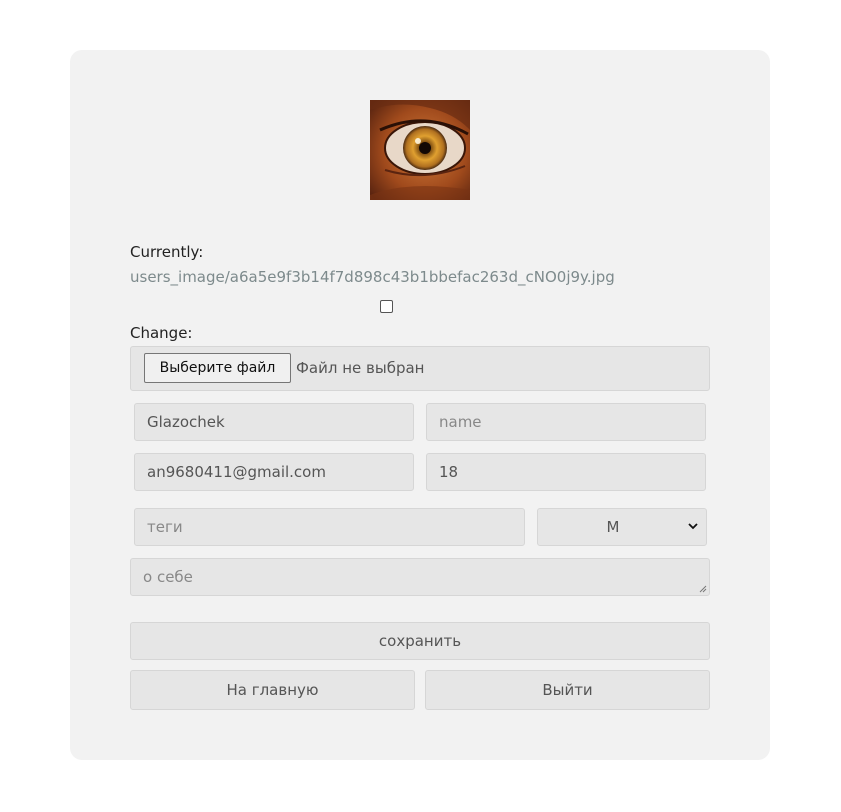  Describe the element at coordinates (360, 368) in the screenshot. I see `file-status-text: Файл не выбран` at that location.